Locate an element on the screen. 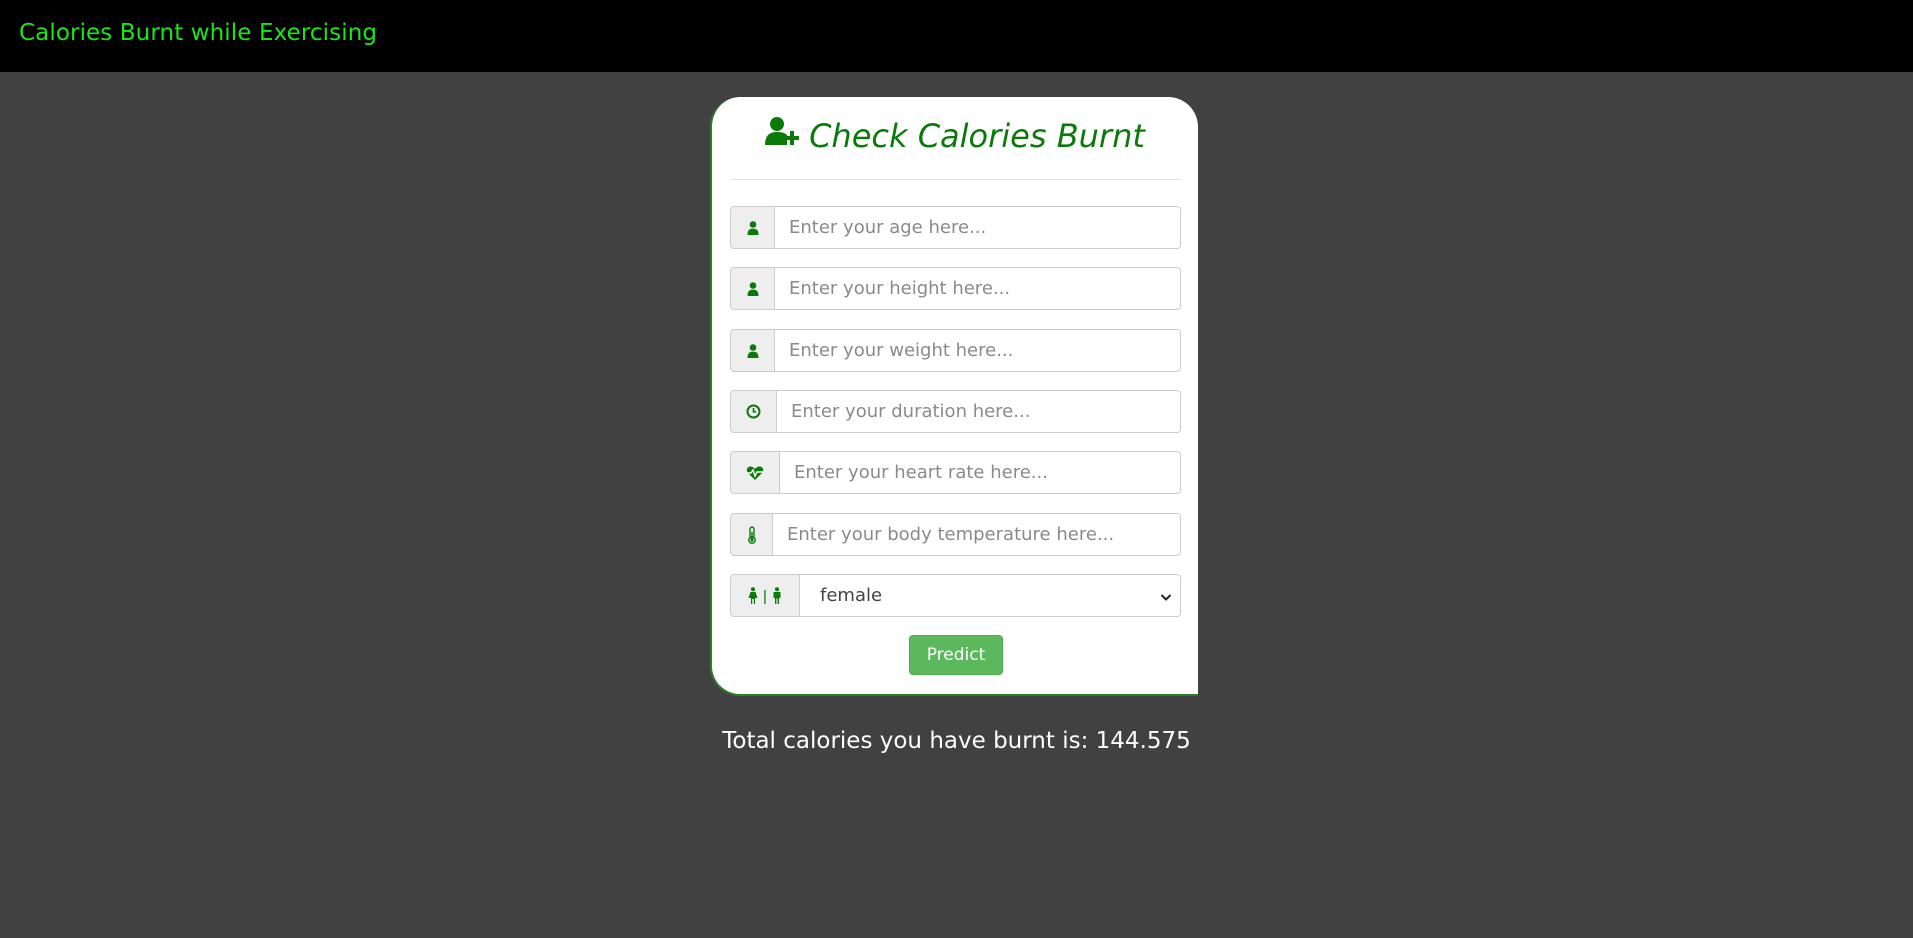 Image resolution: width=1913 pixels, height=938 pixels. height-input is located at coordinates (977, 288).